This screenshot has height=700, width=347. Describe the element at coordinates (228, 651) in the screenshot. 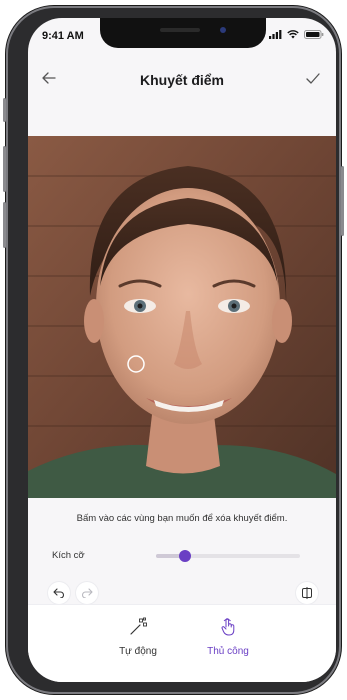

I see `tab-manual-label: Thủ công` at that location.